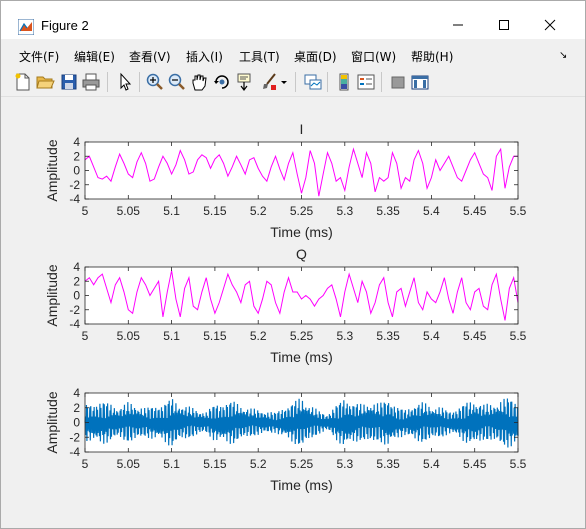  What do you see at coordinates (39, 56) in the screenshot?
I see `menu-file: 文件(F)` at bounding box center [39, 56].